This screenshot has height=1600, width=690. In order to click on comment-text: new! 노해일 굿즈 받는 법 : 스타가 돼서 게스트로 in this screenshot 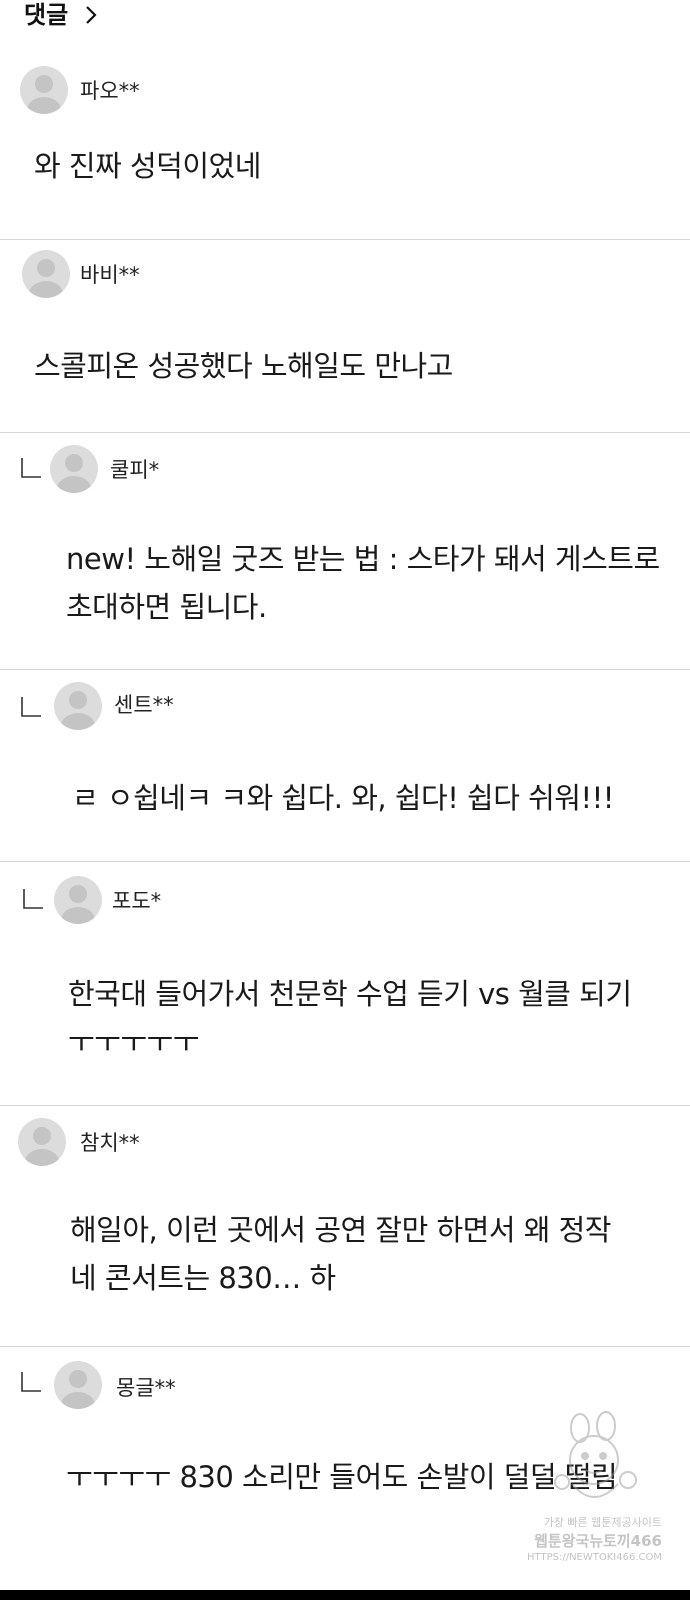, I will do `click(363, 559)`.